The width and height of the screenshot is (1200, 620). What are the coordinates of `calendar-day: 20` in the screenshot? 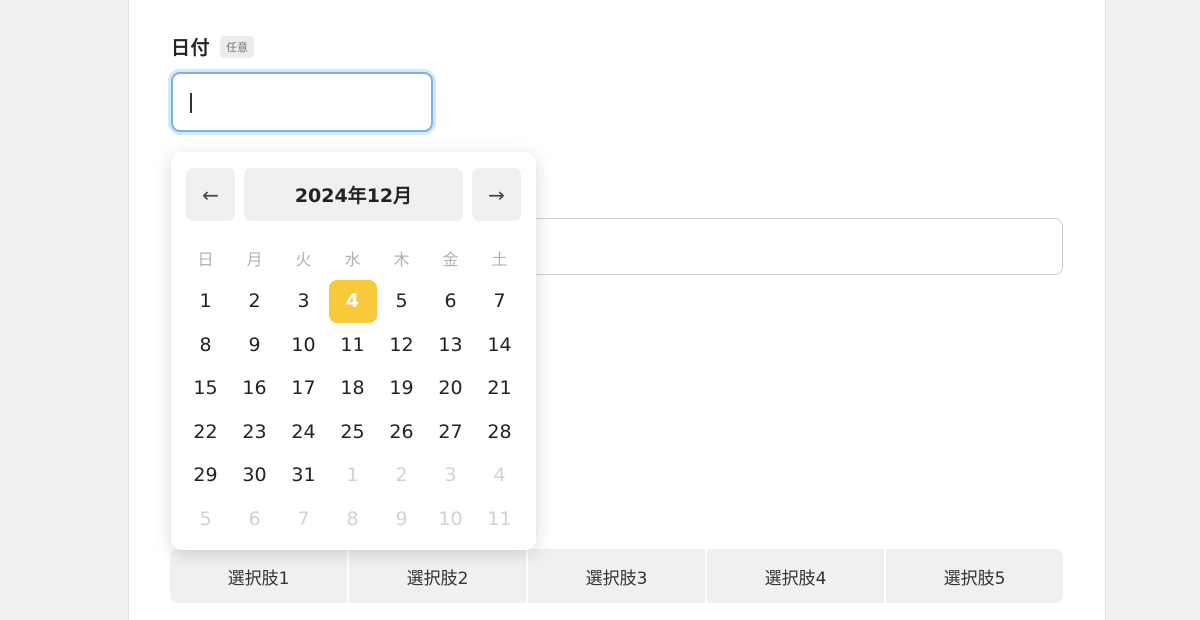 It's located at (450, 389).